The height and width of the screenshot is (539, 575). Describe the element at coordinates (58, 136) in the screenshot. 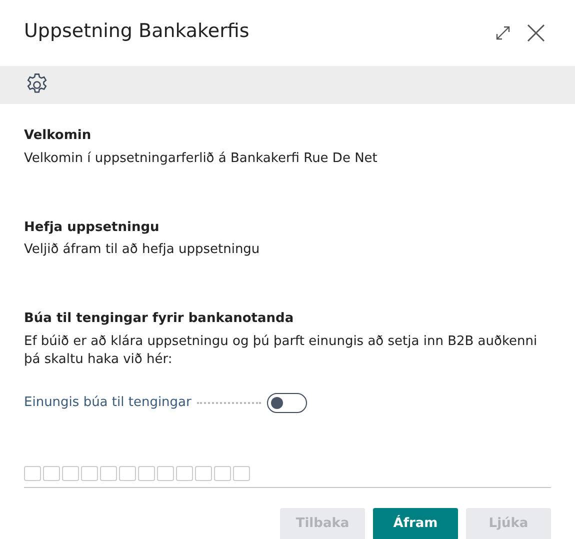

I see `section-heading: Velkomin` at that location.